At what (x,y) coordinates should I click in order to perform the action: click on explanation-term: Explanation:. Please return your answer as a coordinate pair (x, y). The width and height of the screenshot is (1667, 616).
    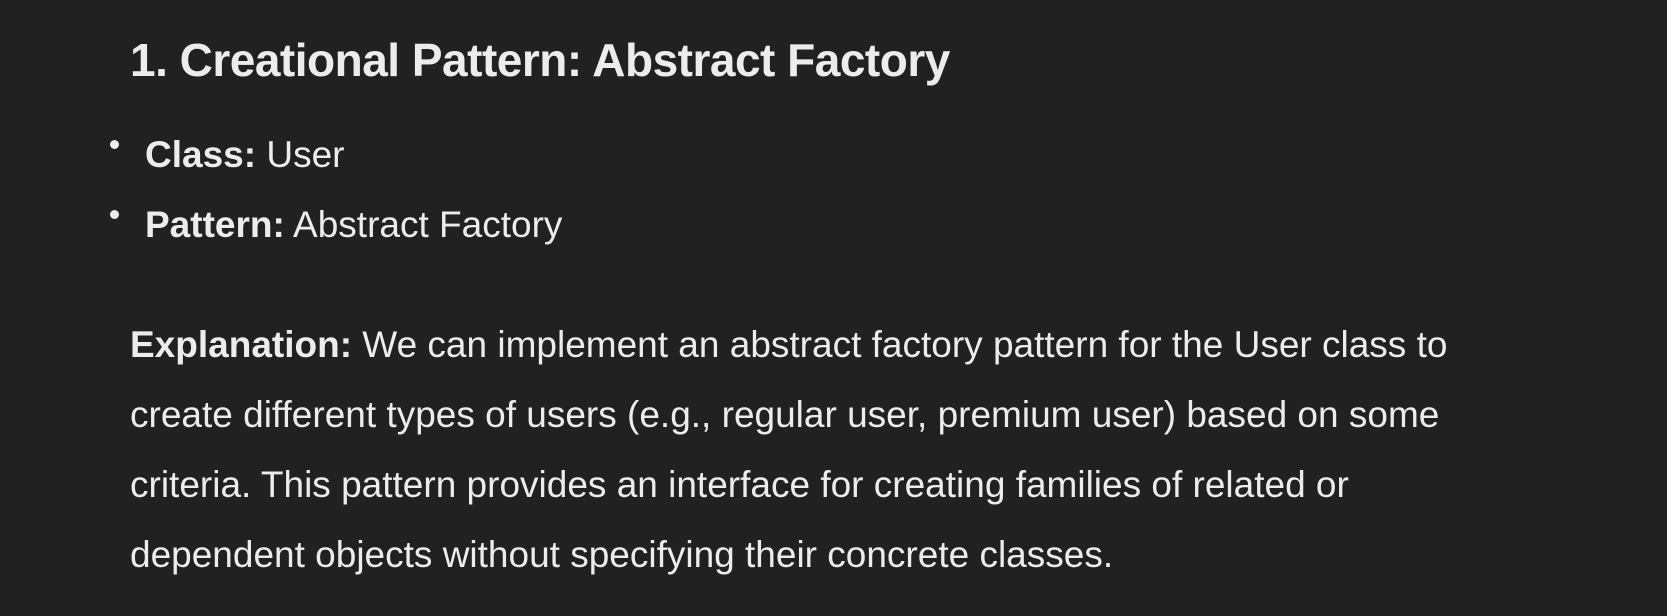
    Looking at the image, I should click on (241, 344).